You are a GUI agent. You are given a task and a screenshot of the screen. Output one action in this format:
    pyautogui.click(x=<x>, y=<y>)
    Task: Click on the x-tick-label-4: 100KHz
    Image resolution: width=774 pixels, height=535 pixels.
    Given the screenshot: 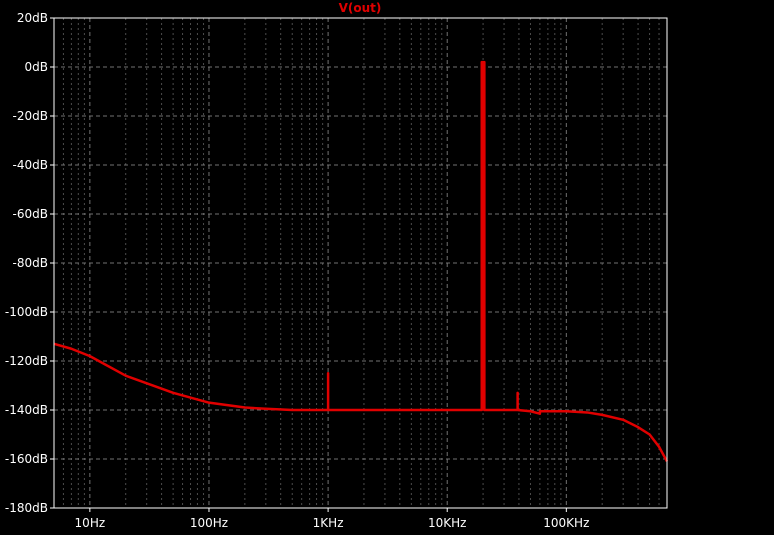 What is the action you would take?
    pyautogui.click(x=566, y=523)
    